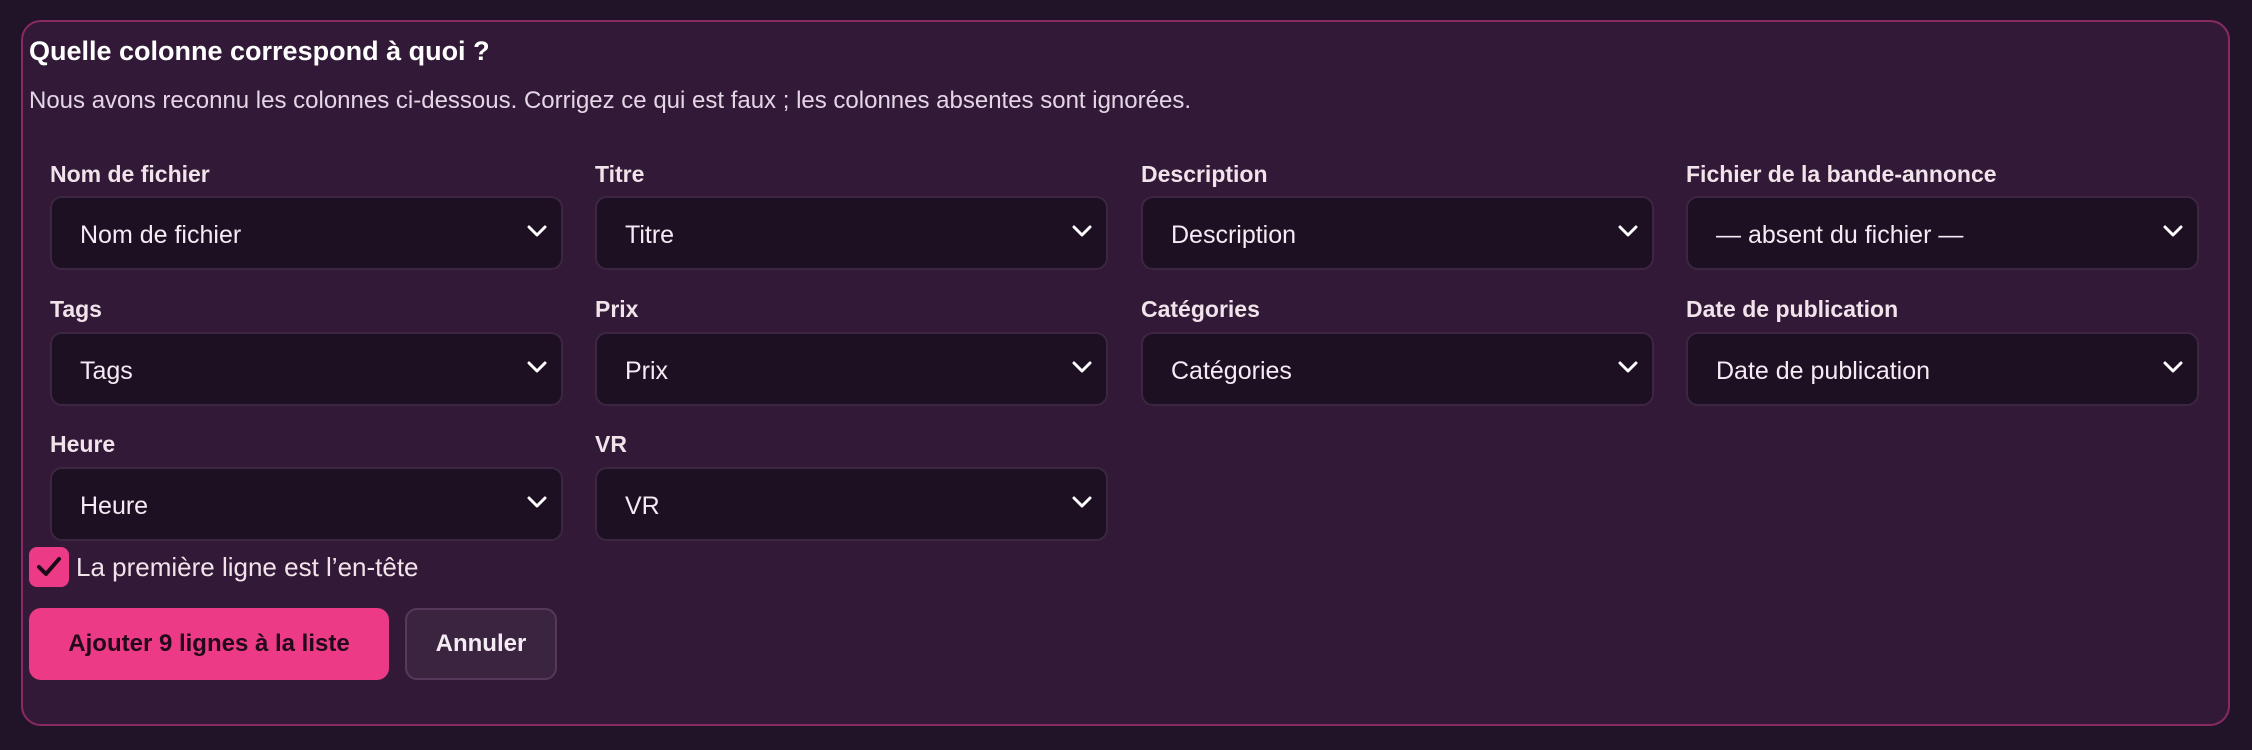 This screenshot has width=2252, height=750. Describe the element at coordinates (481, 644) in the screenshot. I see `cancel-button: Annuler` at that location.